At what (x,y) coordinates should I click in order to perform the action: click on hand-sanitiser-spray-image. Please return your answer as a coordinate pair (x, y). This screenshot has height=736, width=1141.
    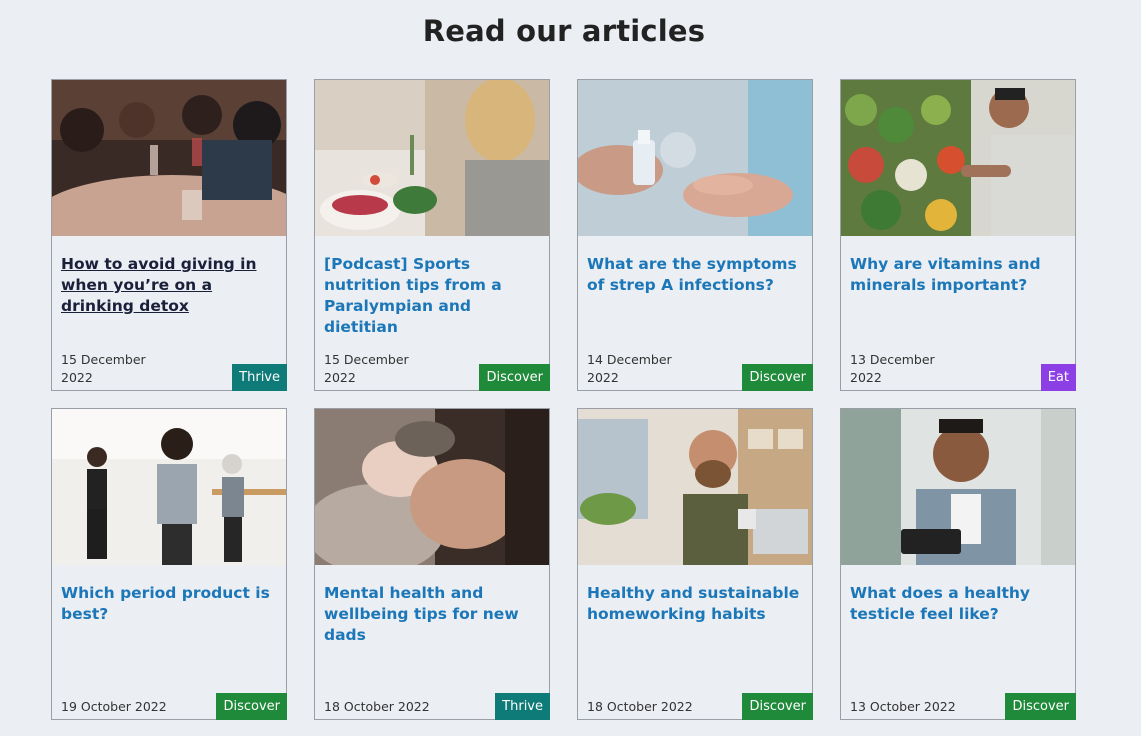
    Looking at the image, I should click on (695, 158).